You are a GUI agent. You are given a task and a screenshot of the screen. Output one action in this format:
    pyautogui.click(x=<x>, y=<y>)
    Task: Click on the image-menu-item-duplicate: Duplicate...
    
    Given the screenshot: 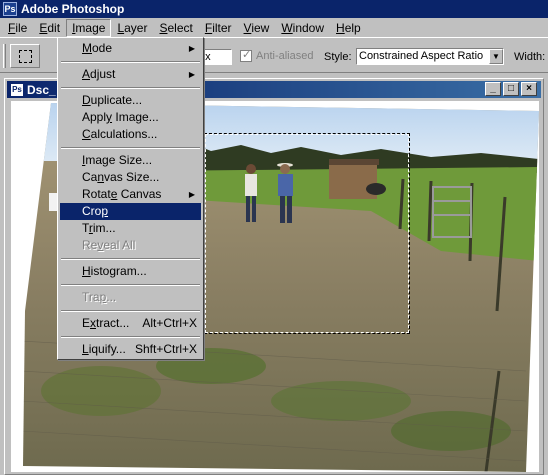 What is the action you would take?
    pyautogui.click(x=130, y=100)
    